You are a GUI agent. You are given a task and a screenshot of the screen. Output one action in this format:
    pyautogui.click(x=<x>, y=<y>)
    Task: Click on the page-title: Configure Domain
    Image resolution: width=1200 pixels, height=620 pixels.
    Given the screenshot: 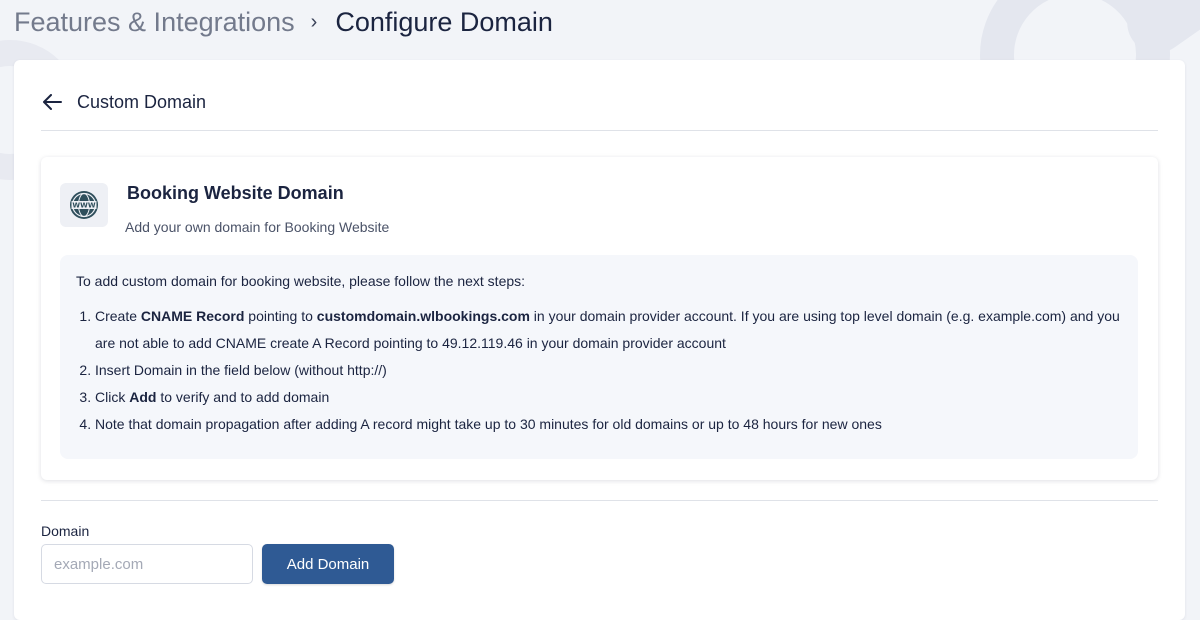 What is the action you would take?
    pyautogui.click(x=444, y=21)
    